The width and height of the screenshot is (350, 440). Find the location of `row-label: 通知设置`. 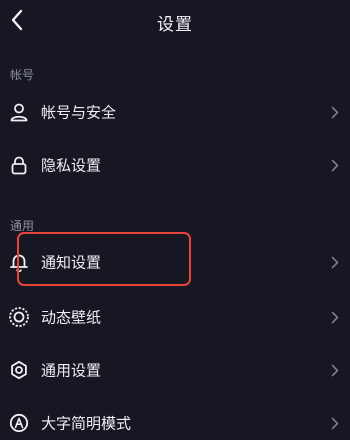

row-label: 通知设置 is located at coordinates (71, 262).